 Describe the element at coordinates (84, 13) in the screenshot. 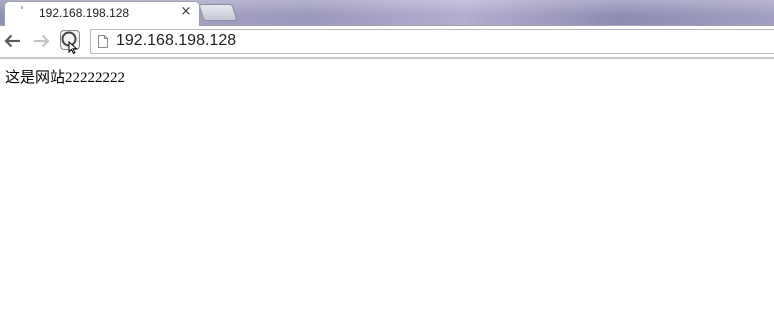

I see `tab-title: 192.168.198.128` at that location.